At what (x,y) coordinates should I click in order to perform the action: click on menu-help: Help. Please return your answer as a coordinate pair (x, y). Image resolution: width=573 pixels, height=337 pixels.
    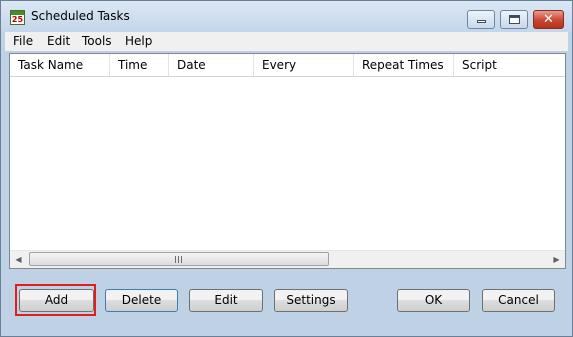
    Looking at the image, I should click on (138, 41).